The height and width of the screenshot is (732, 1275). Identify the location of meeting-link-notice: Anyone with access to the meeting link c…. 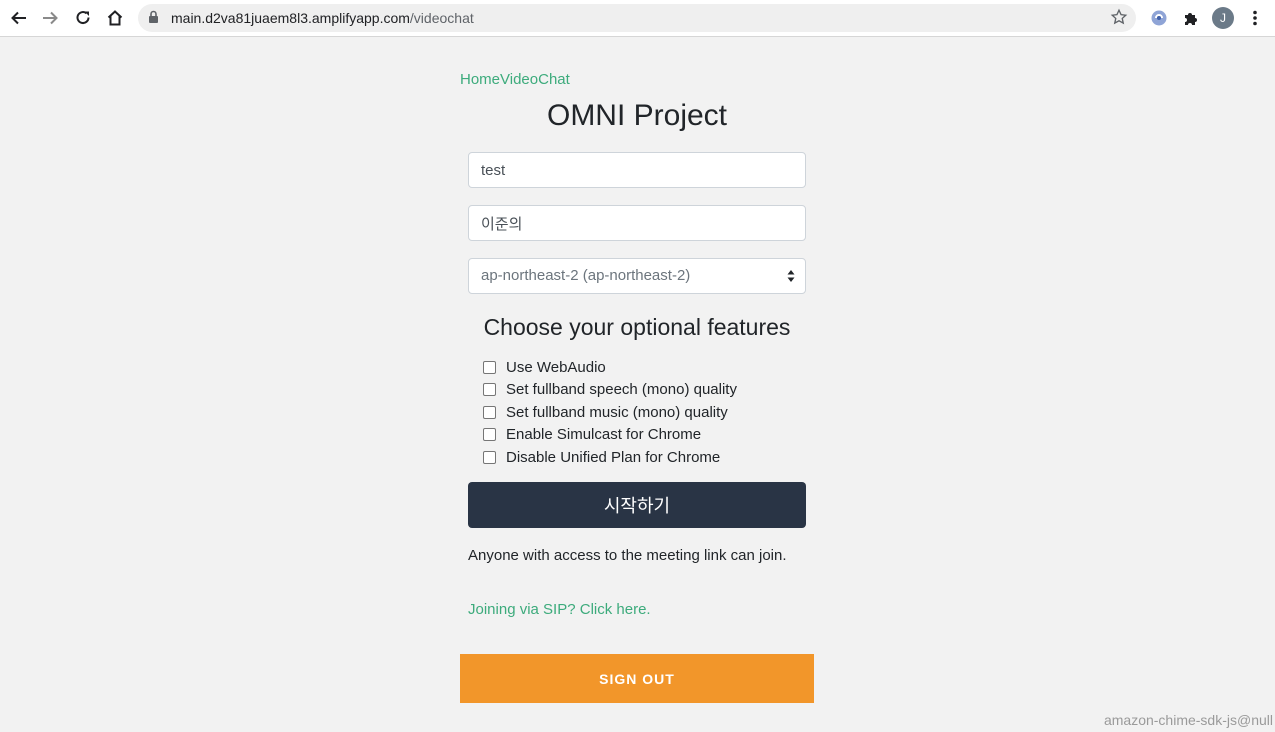
(627, 555).